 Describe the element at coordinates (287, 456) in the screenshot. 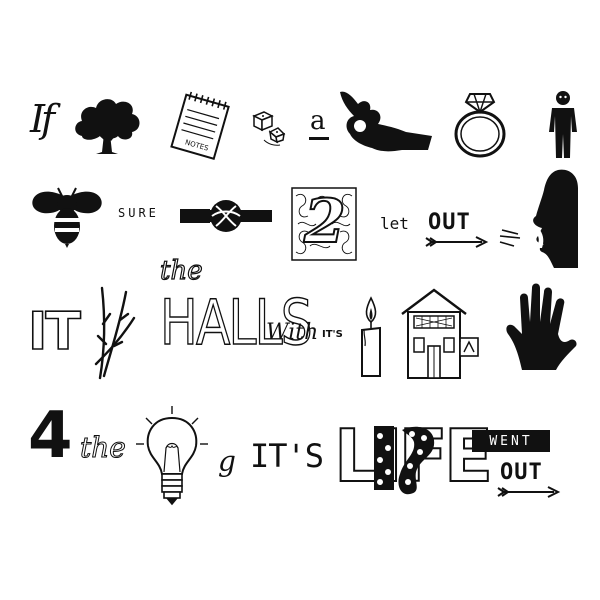

I see `word-its-2: IT'S` at that location.